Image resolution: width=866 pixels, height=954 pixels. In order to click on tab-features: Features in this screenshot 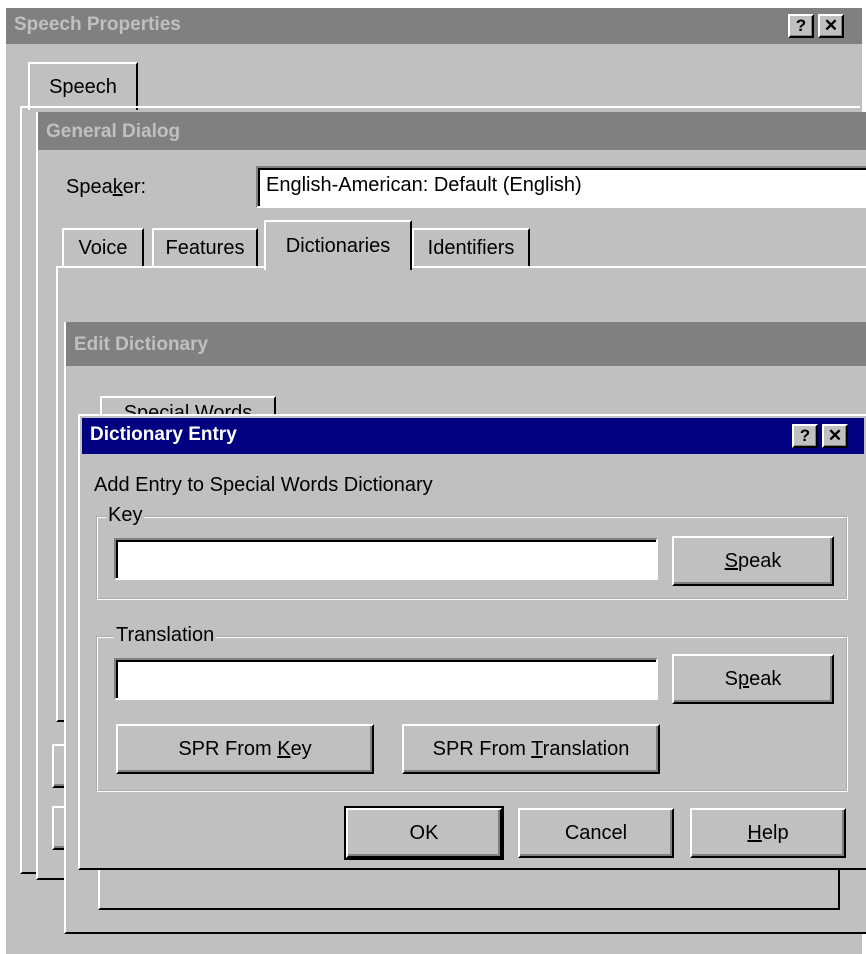, I will do `click(205, 247)`.